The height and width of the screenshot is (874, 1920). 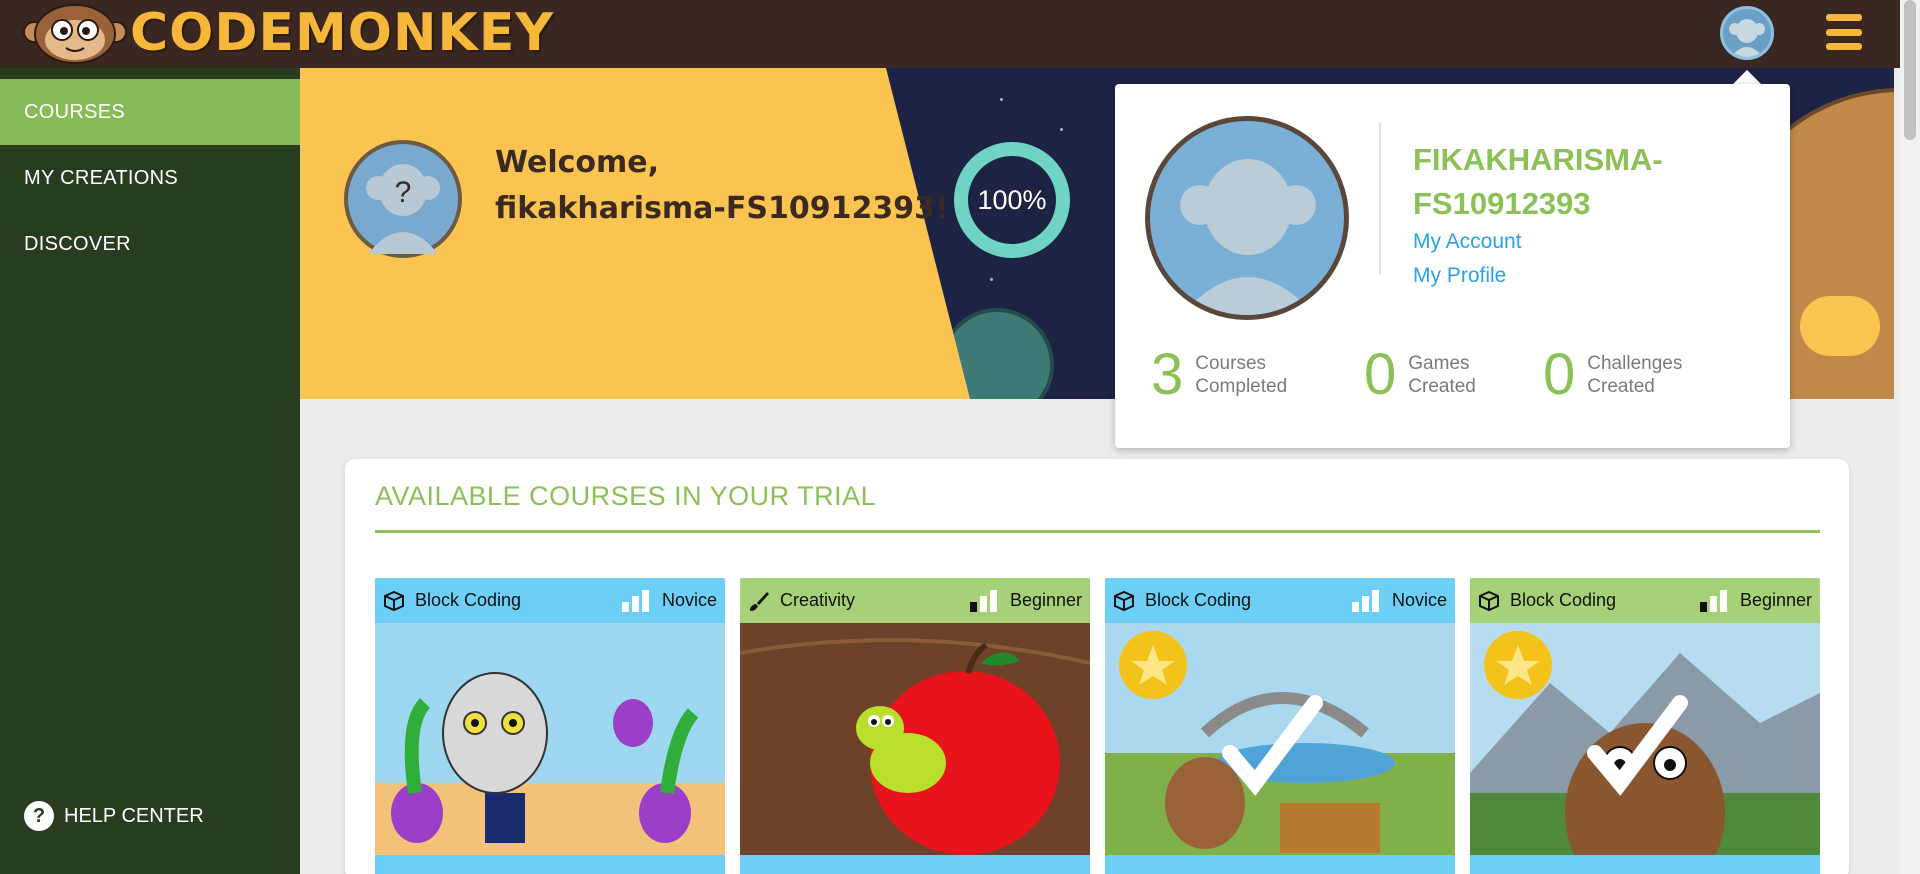 I want to click on course-card-header: Creativity Beginner, so click(x=915, y=600).